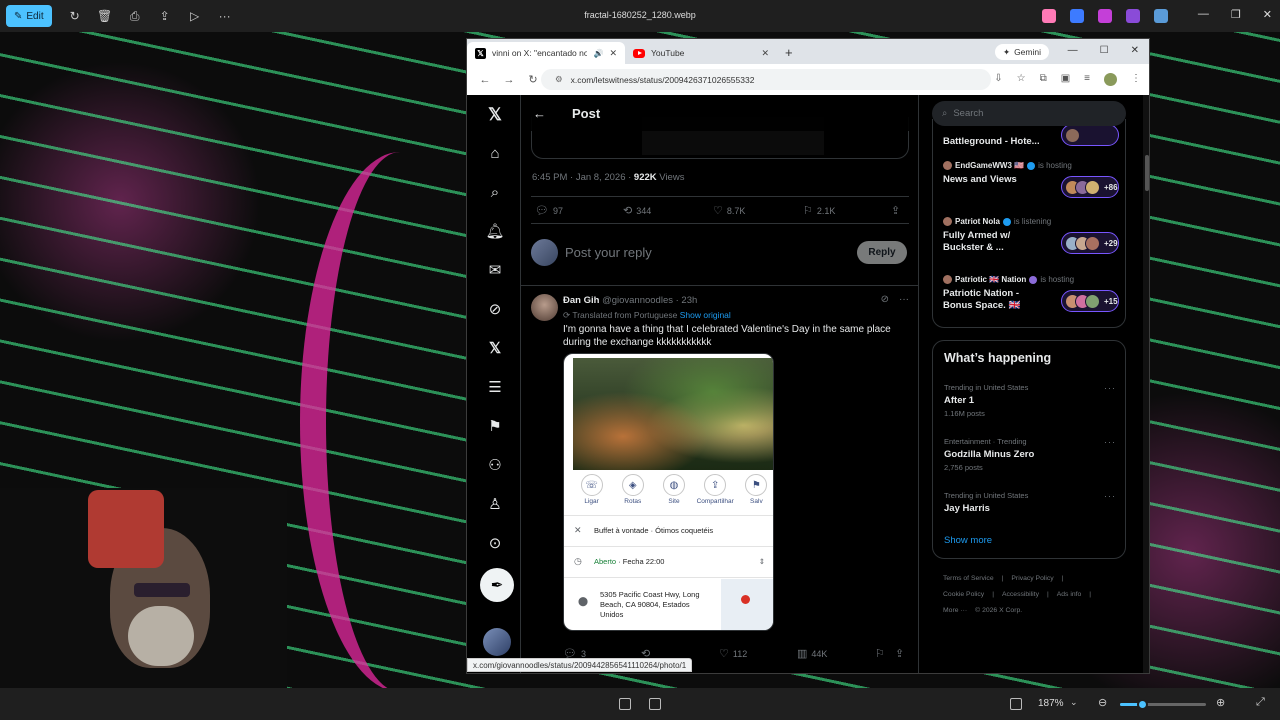 This screenshot has width=1280, height=720. Describe the element at coordinates (625, 704) in the screenshot. I see `crop-icon` at that location.